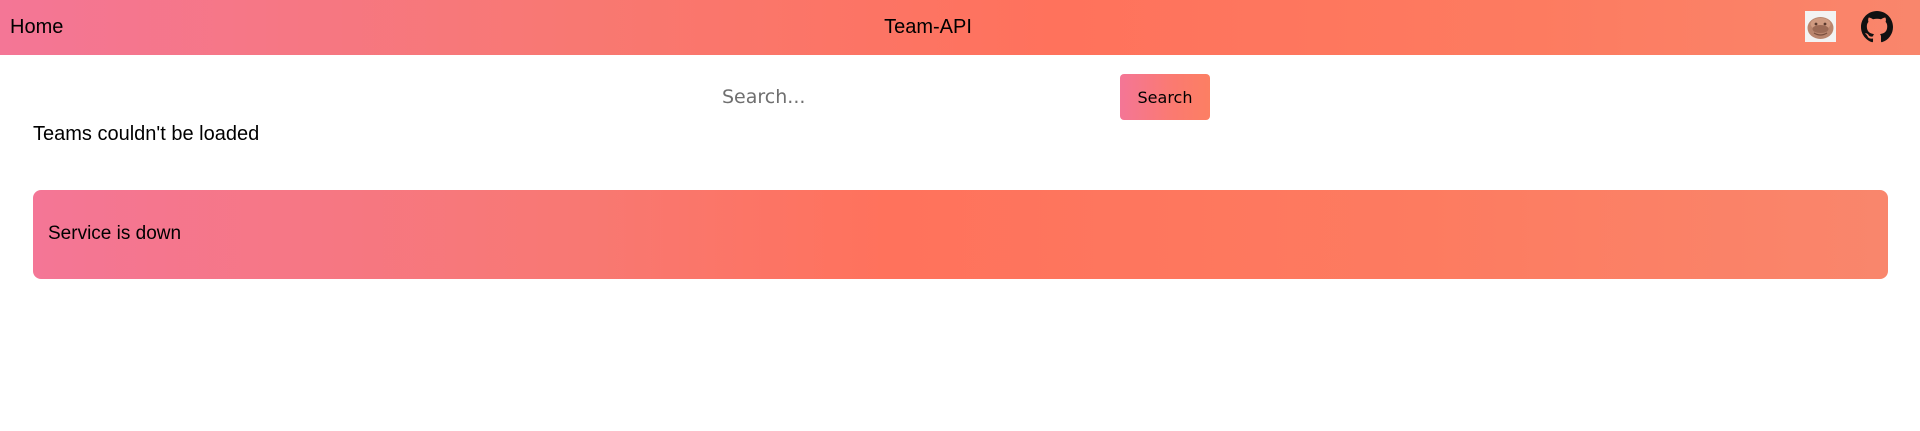 The height and width of the screenshot is (431, 1920). What do you see at coordinates (115, 233) in the screenshot?
I see `alert-message: Service is down` at bounding box center [115, 233].